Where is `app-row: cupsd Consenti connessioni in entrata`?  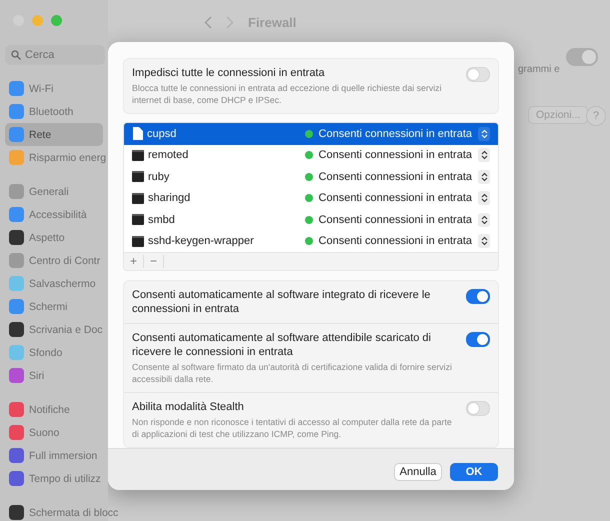 app-row: cupsd Consenti connessioni in entrata is located at coordinates (311, 133).